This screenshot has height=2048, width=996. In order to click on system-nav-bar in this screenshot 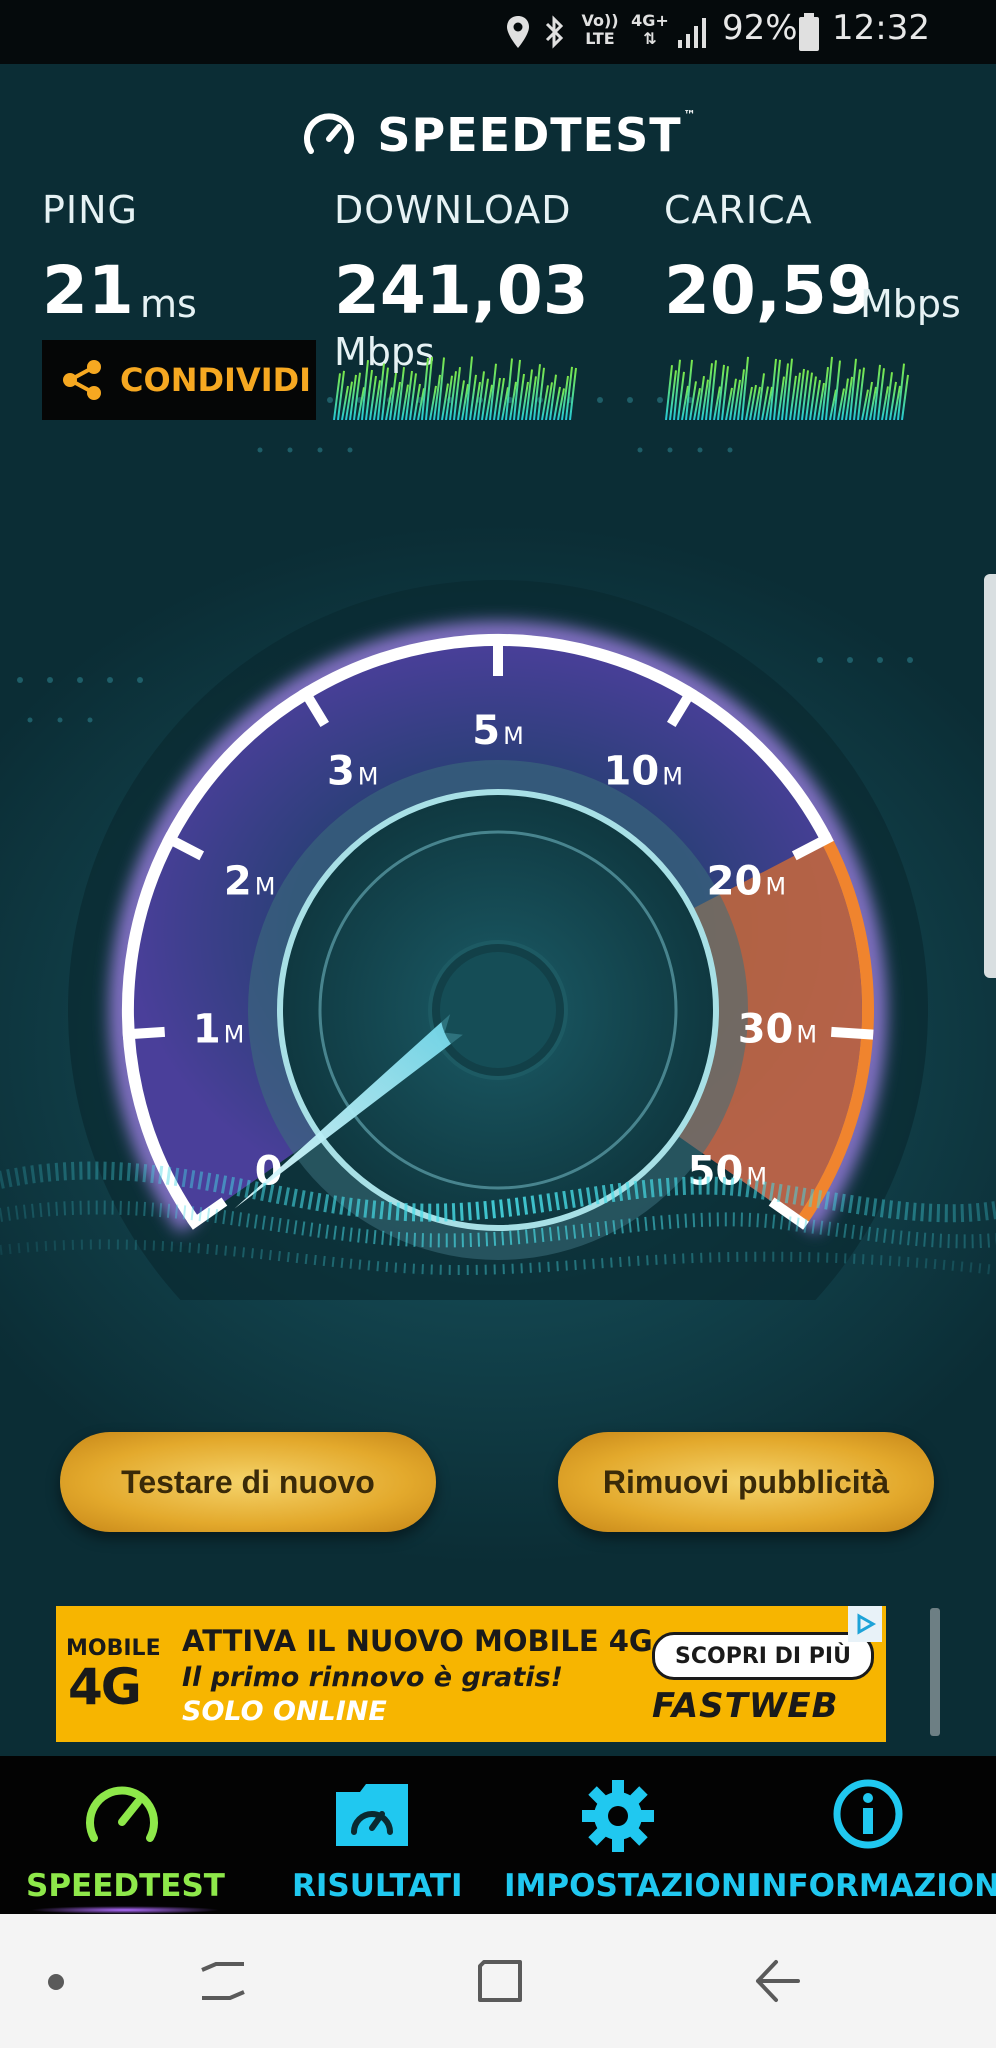, I will do `click(498, 1981)`.